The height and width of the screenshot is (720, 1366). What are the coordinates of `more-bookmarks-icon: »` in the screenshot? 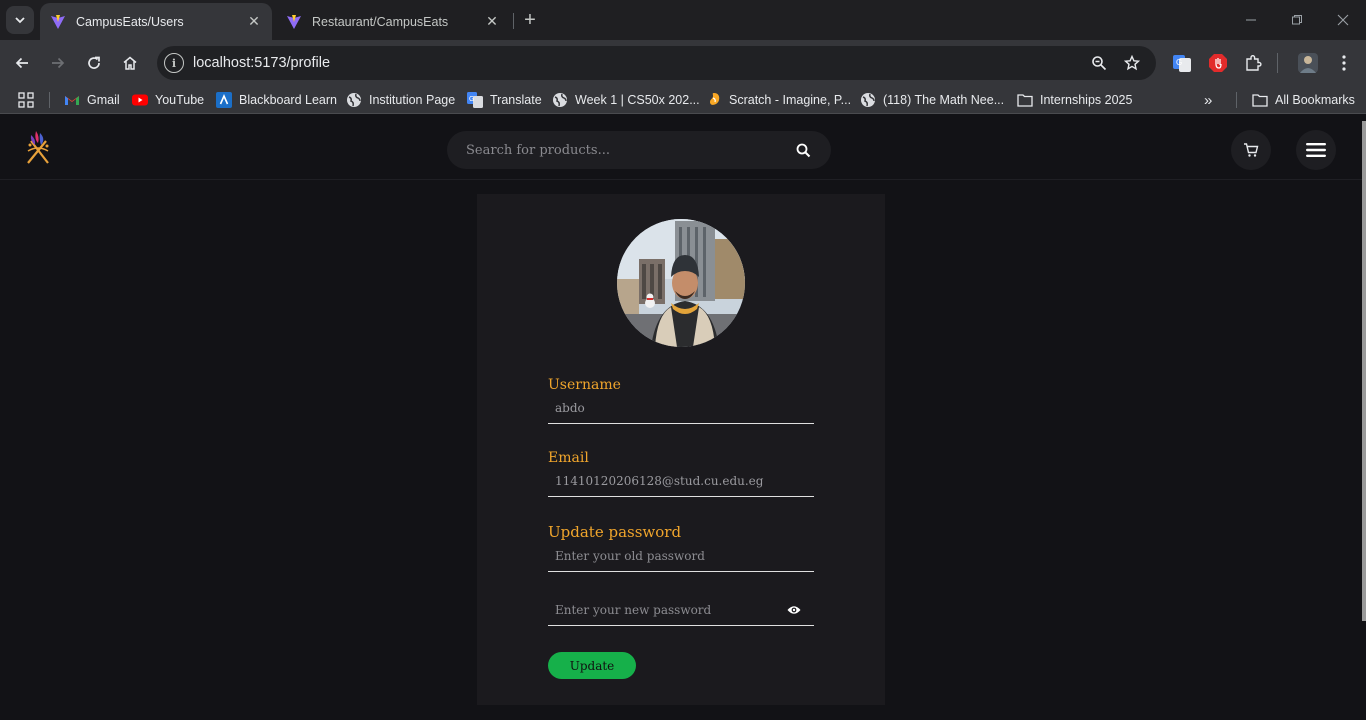 It's located at (1208, 100).